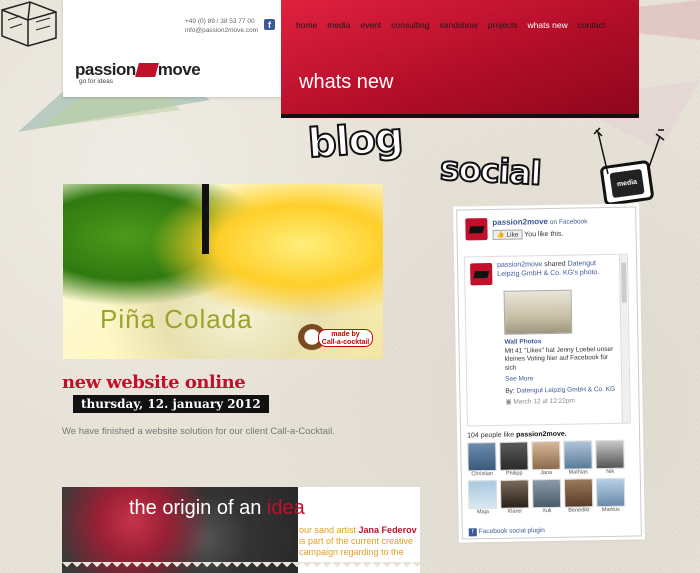  I want to click on zigzag-edge, so click(241, 567).